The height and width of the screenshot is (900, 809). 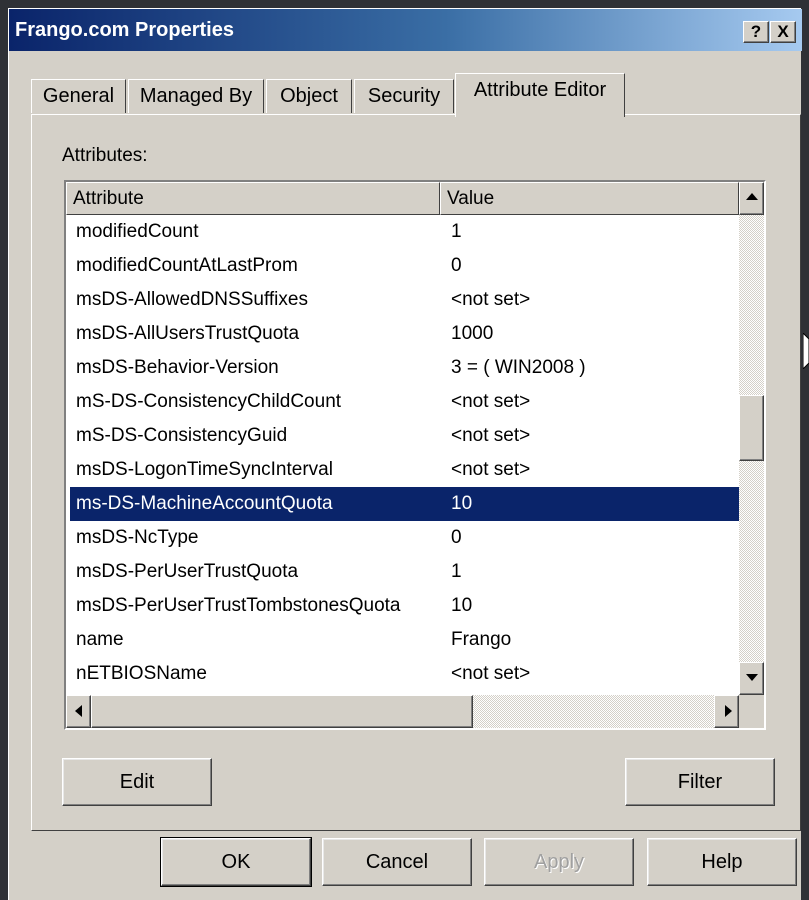 I want to click on list-header: Attribute Value, so click(x=402, y=198).